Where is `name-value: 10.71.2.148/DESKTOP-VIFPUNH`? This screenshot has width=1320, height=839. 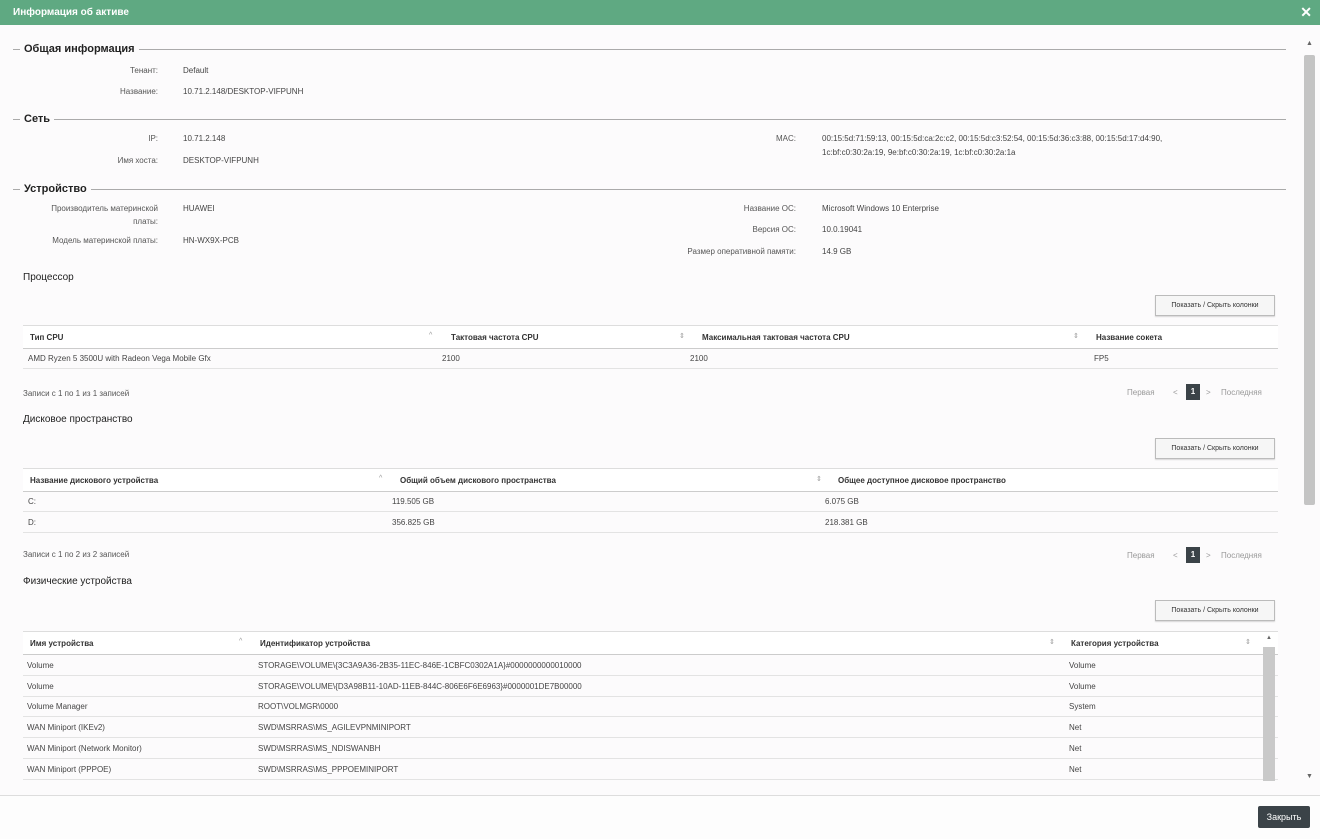
name-value: 10.71.2.148/DESKTOP-VIFPUNH is located at coordinates (243, 91).